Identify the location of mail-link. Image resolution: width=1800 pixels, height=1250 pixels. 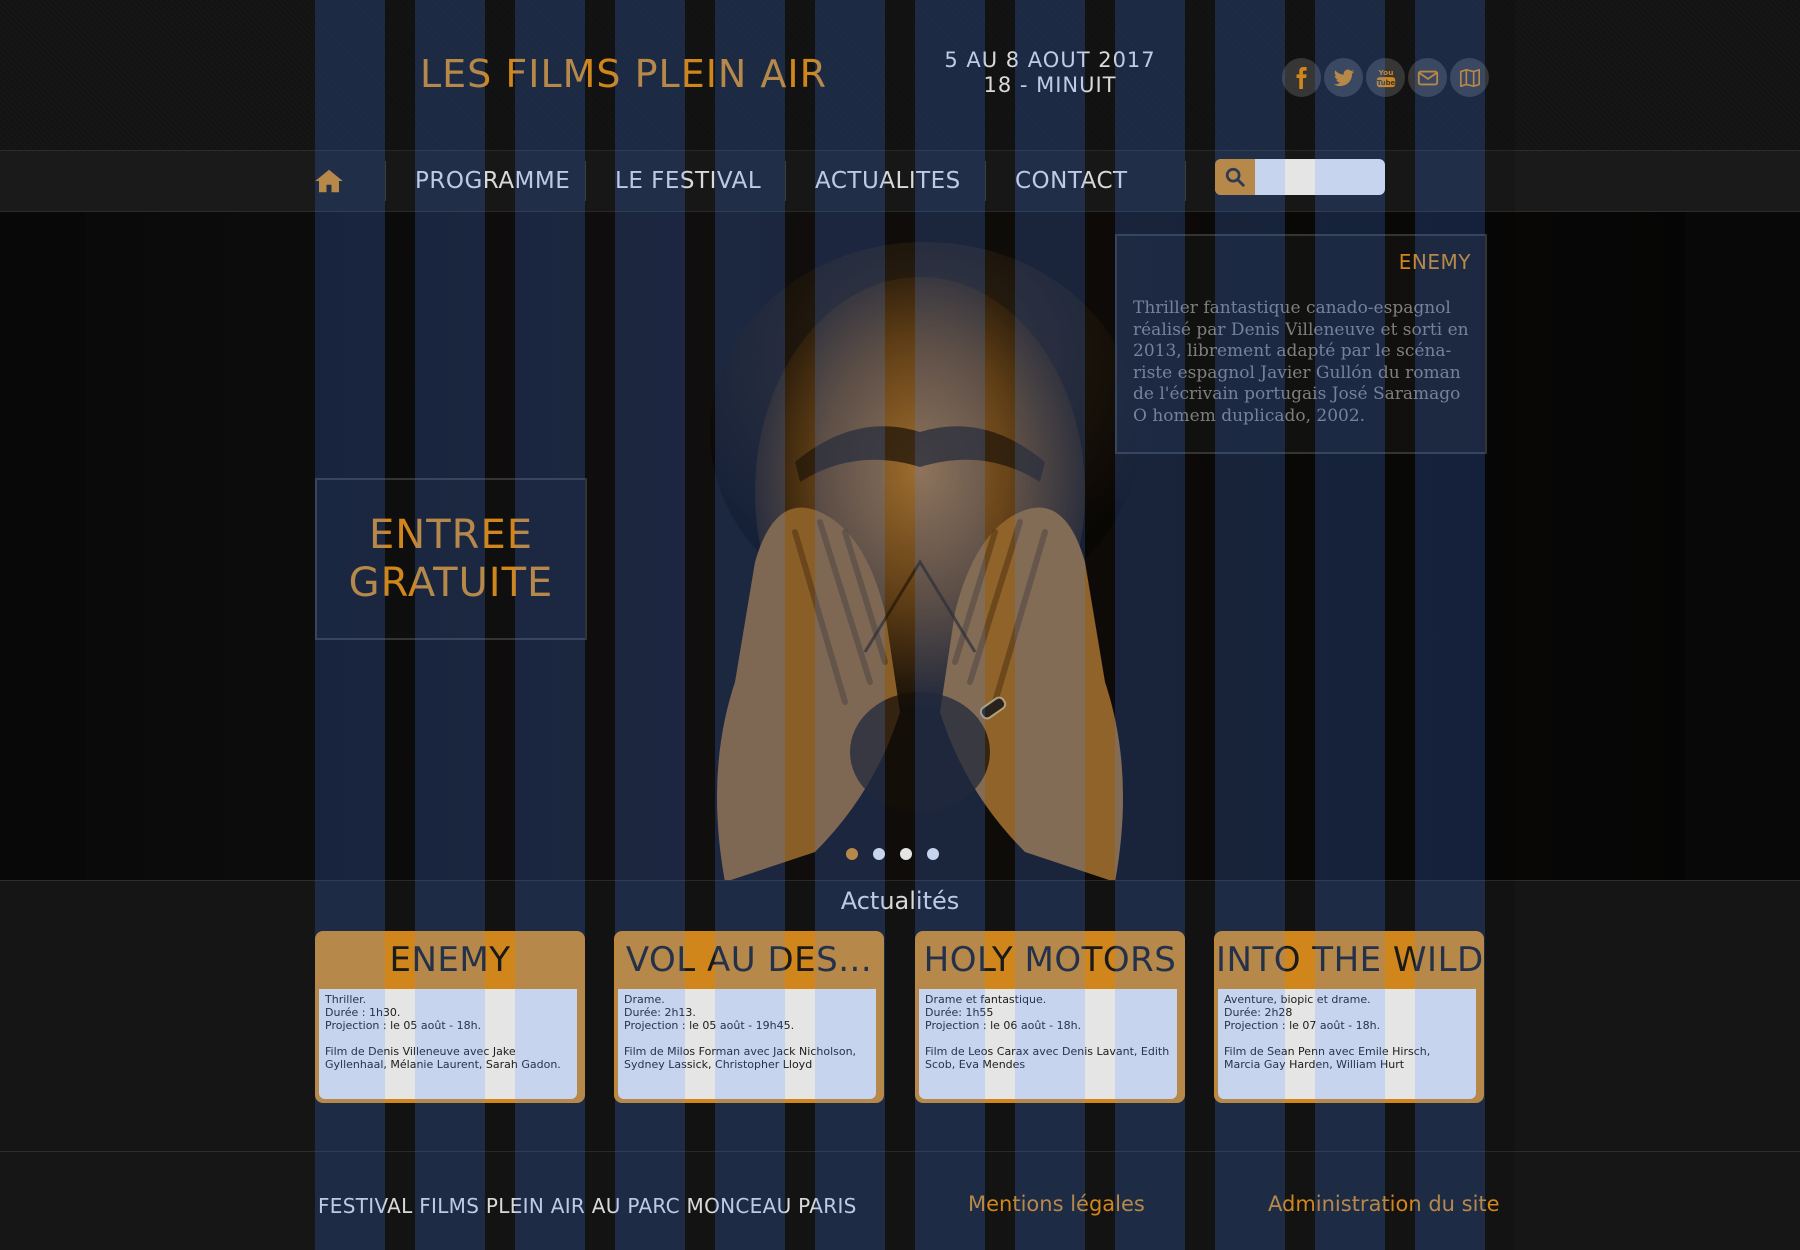
(1427, 77).